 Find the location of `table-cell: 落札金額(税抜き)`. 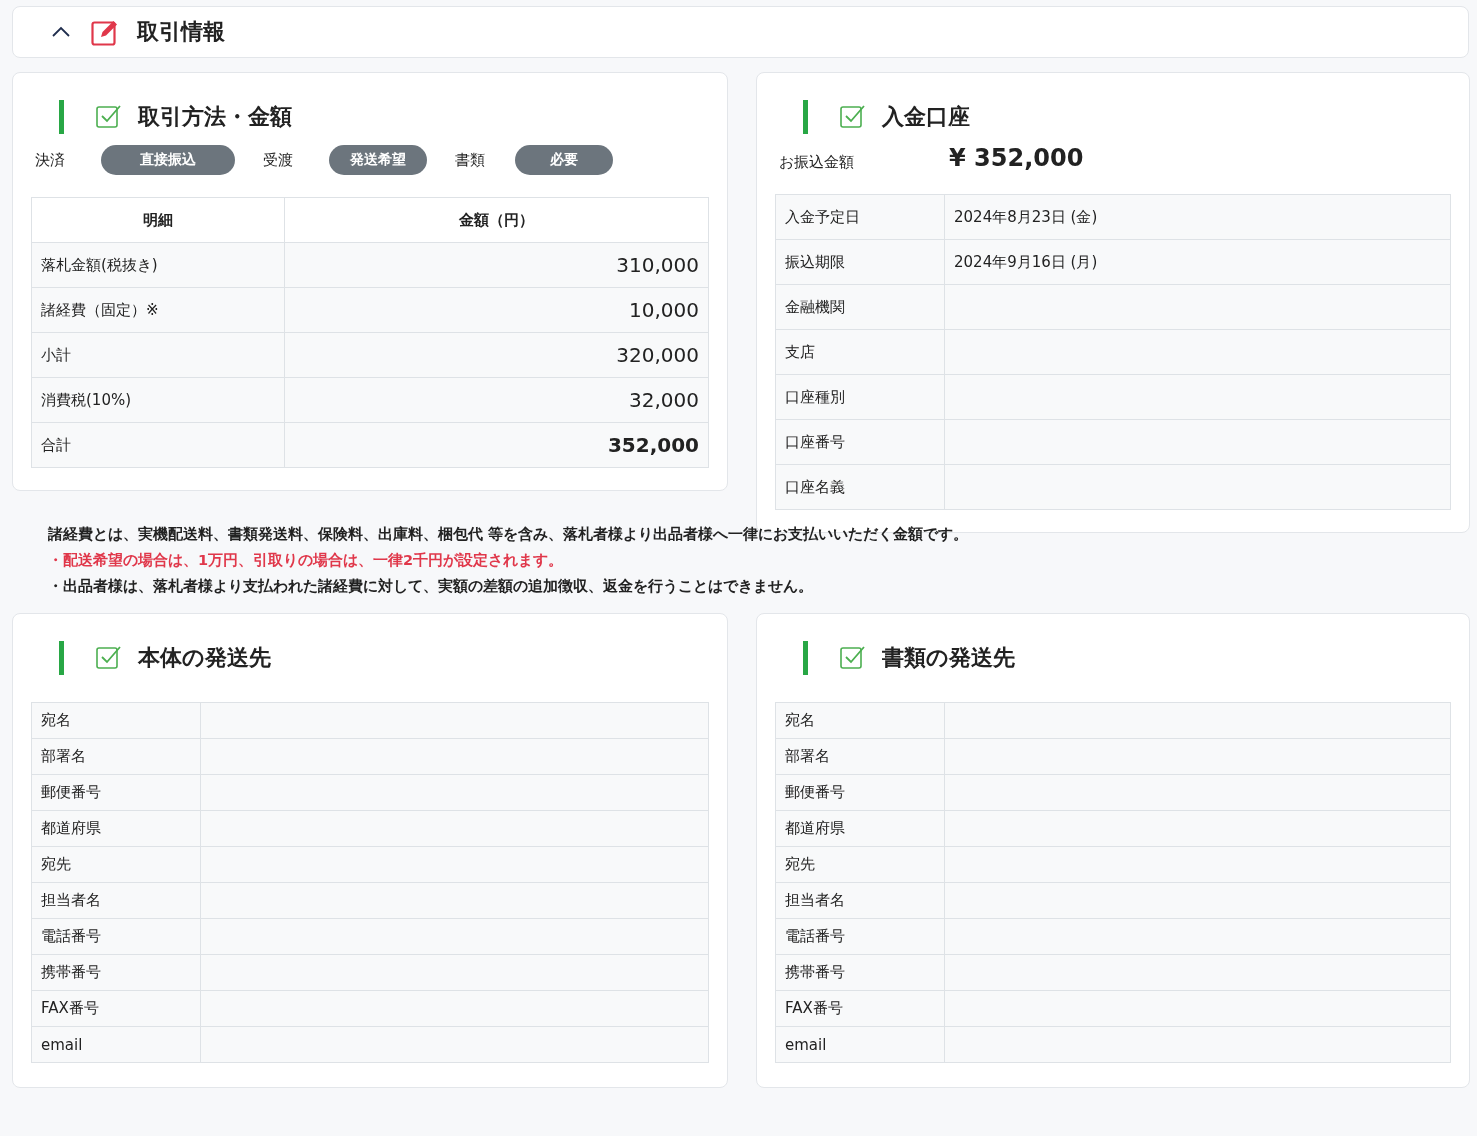

table-cell: 落札金額(税抜き) is located at coordinates (158, 265).